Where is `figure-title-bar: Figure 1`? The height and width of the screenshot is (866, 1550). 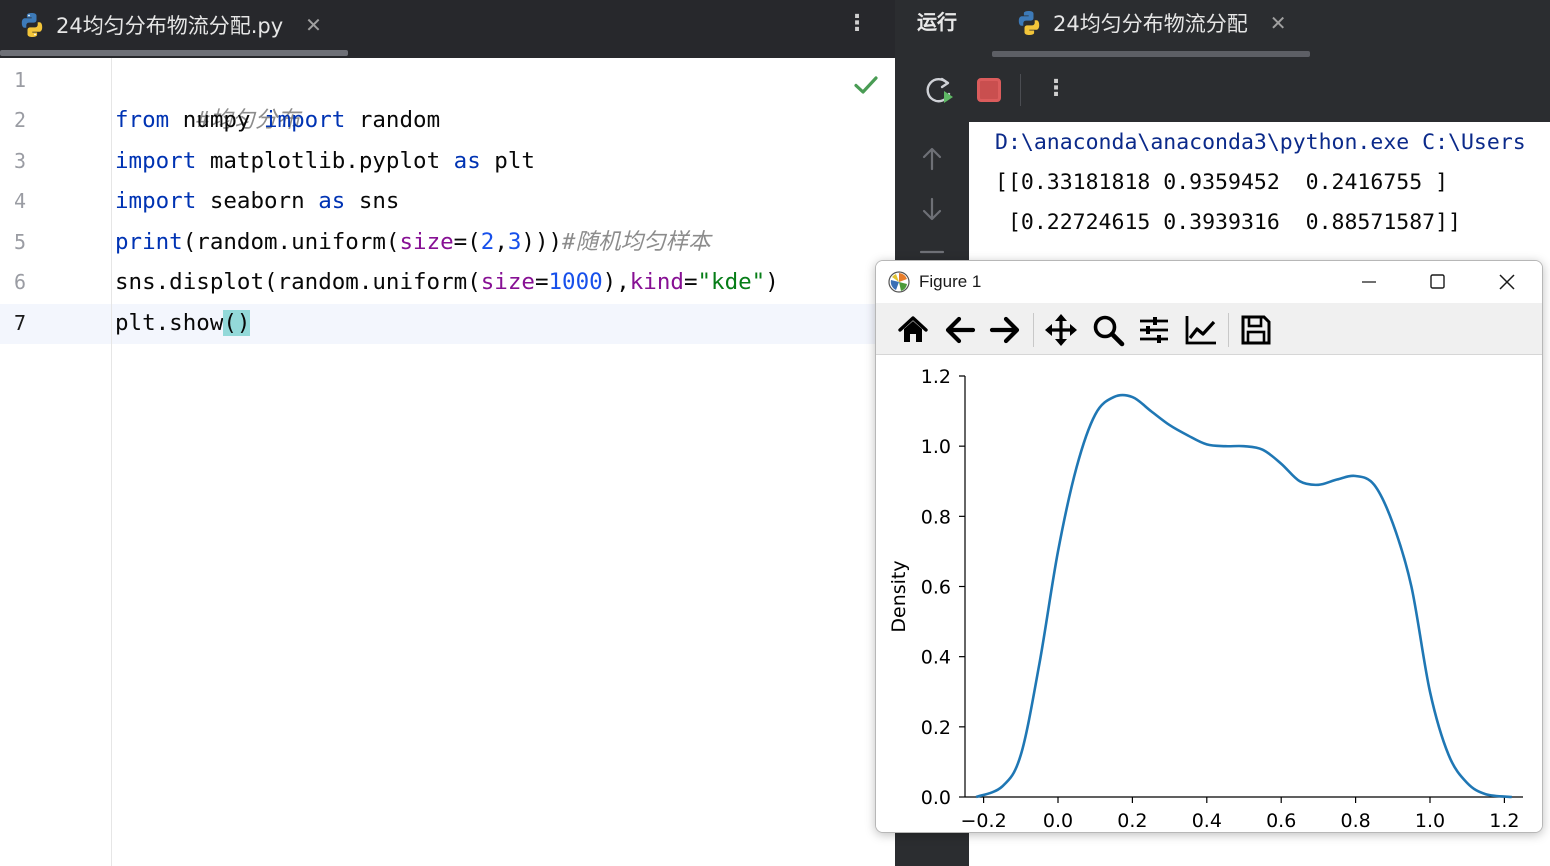
figure-title-bar: Figure 1 is located at coordinates (1209, 282).